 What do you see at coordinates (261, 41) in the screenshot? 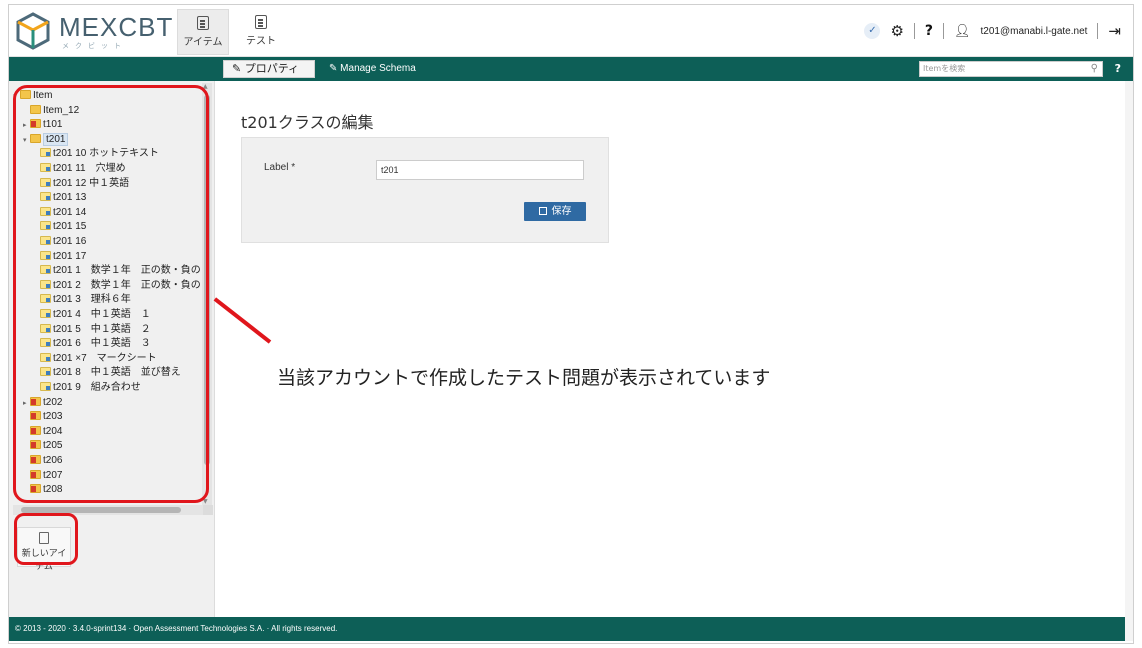
I see `tab-tests-label: テスト` at bounding box center [261, 41].